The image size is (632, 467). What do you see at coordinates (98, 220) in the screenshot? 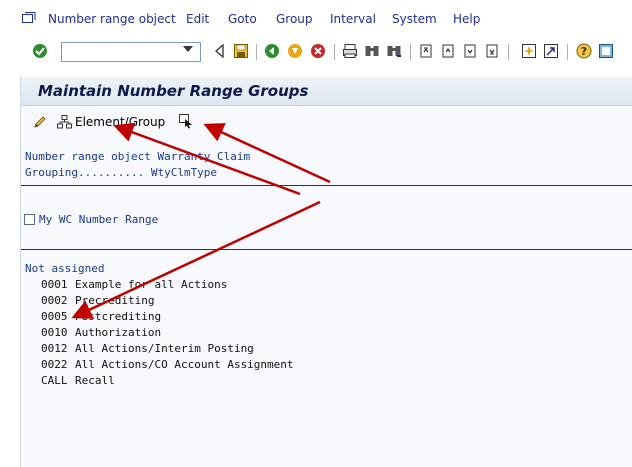
I see `group-label: My WC Number Range` at bounding box center [98, 220].